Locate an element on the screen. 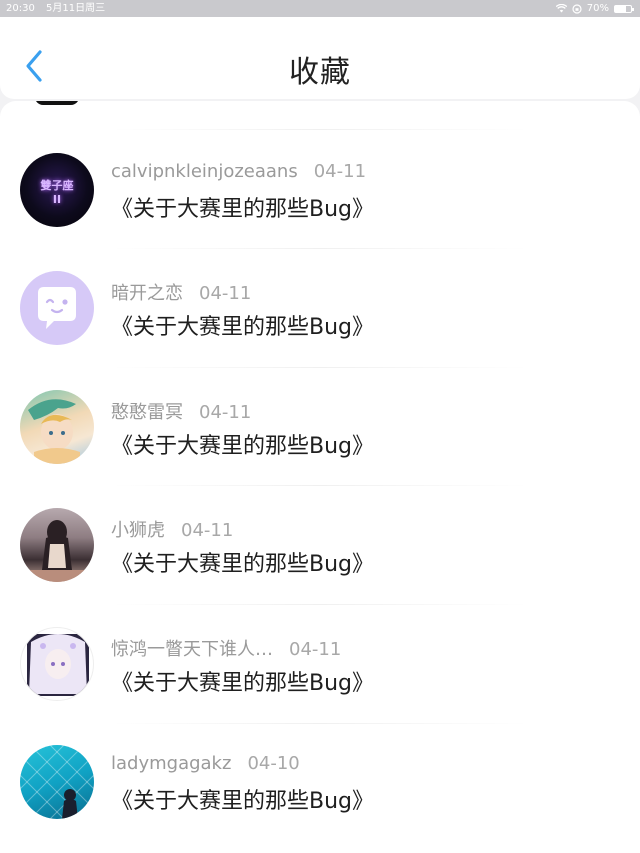  wifi-icon is located at coordinates (561, 8).